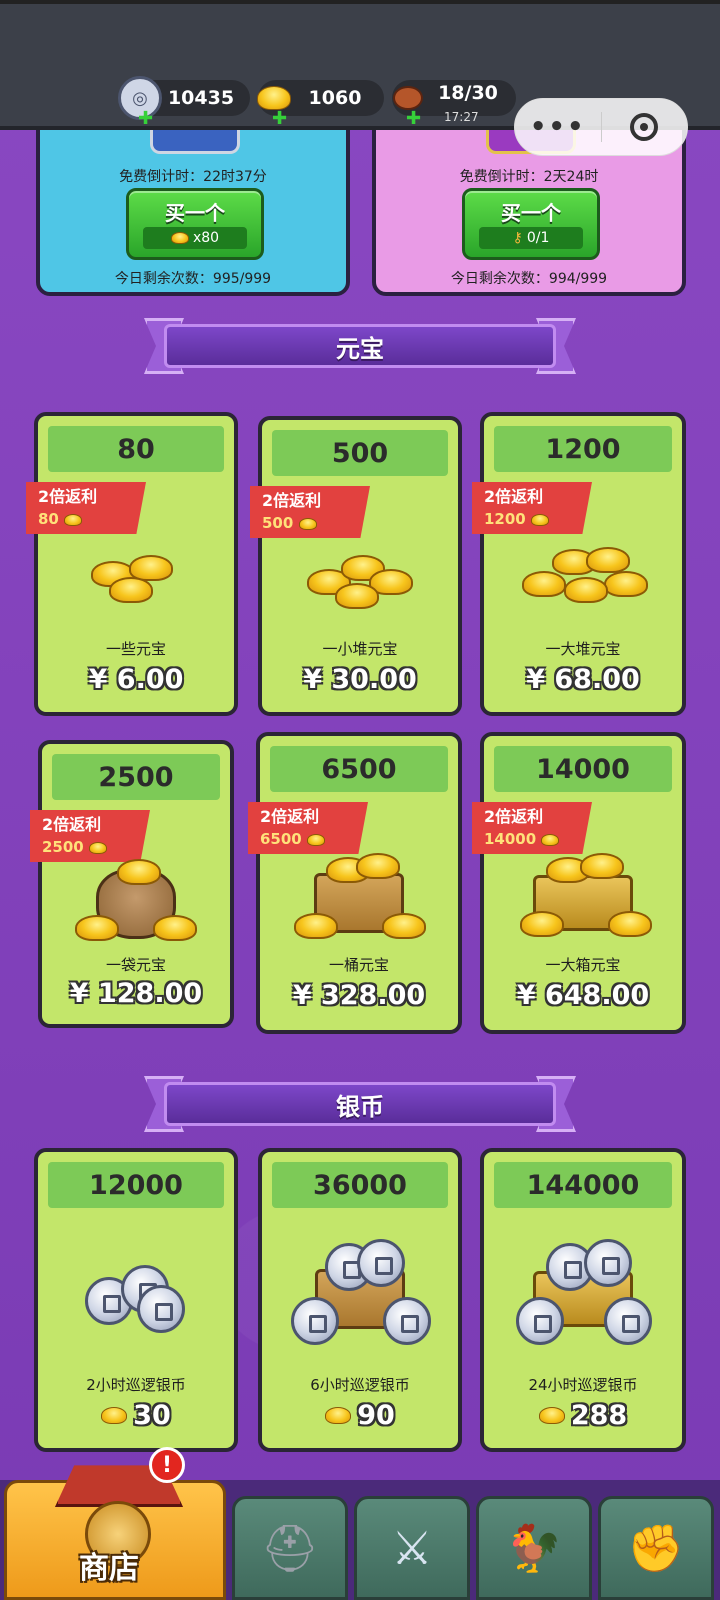 The height and width of the screenshot is (1600, 720). I want to click on rooster-icon: 🐓, so click(534, 1547).